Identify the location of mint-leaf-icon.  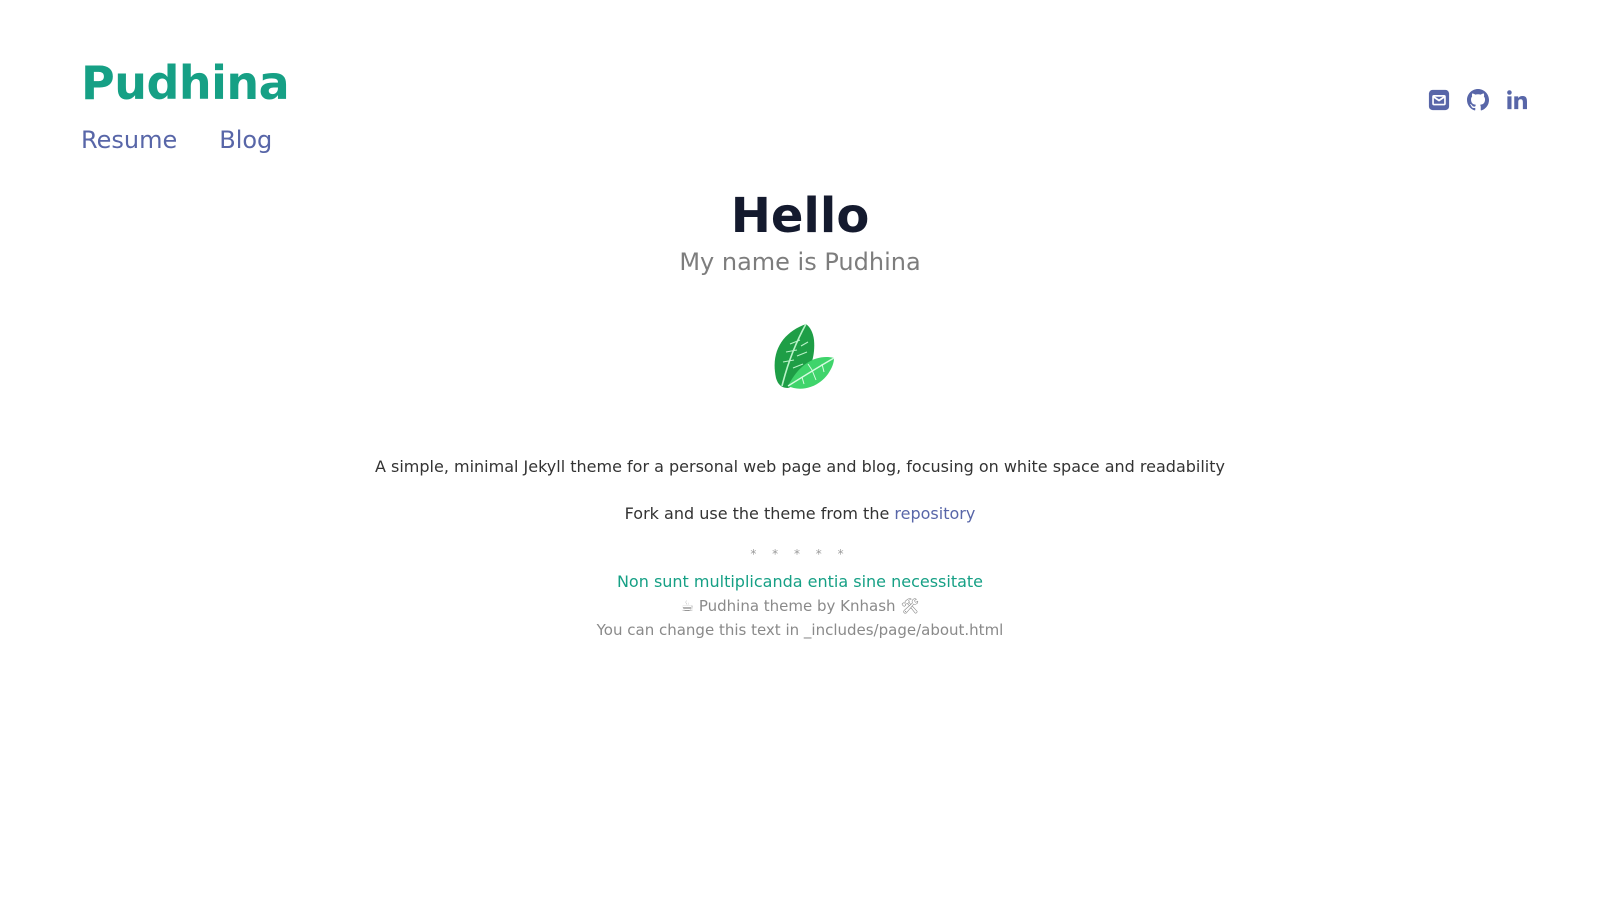
(804, 356).